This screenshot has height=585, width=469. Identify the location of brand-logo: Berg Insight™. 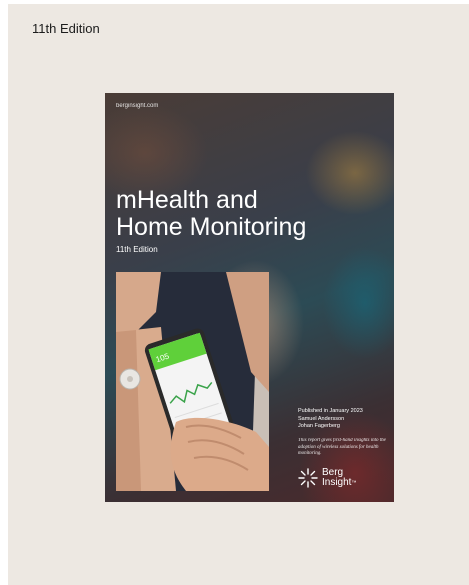
(343, 480).